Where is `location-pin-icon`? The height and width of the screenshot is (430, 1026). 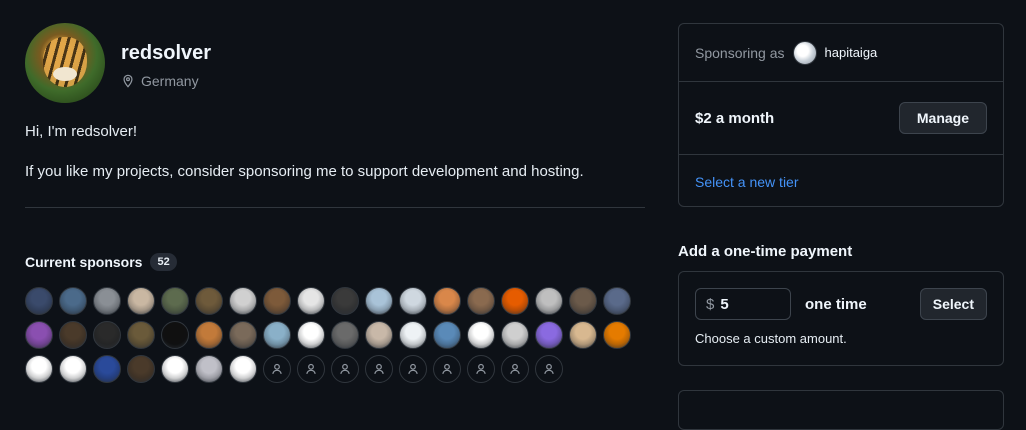
location-pin-icon is located at coordinates (128, 81).